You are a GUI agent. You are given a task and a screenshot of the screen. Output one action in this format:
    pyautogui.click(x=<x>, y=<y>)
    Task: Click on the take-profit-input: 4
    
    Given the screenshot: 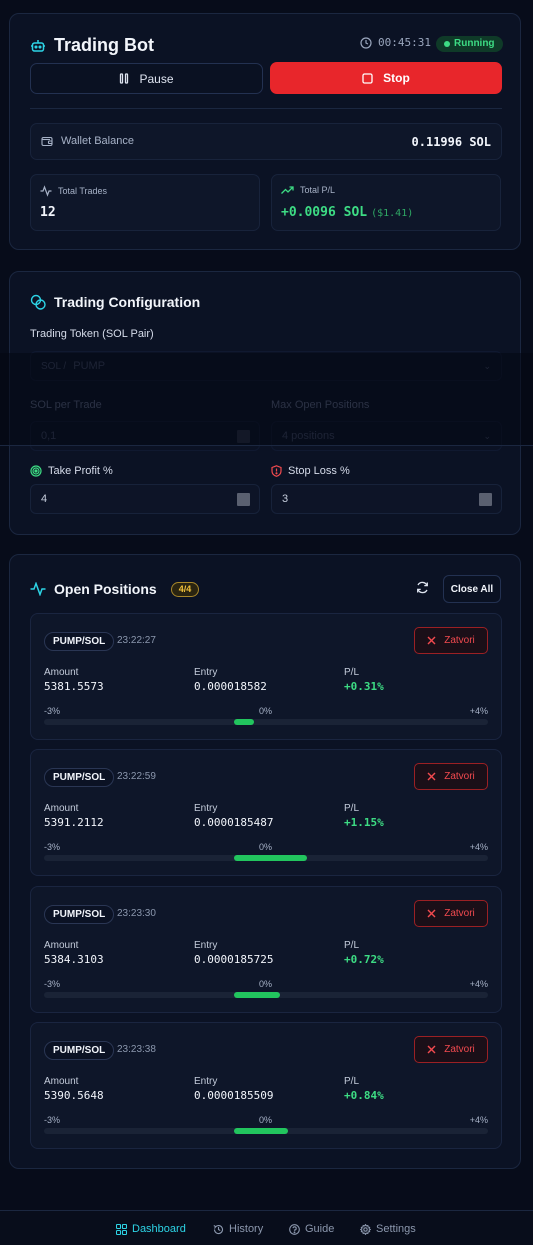 What is the action you would take?
    pyautogui.click(x=145, y=499)
    